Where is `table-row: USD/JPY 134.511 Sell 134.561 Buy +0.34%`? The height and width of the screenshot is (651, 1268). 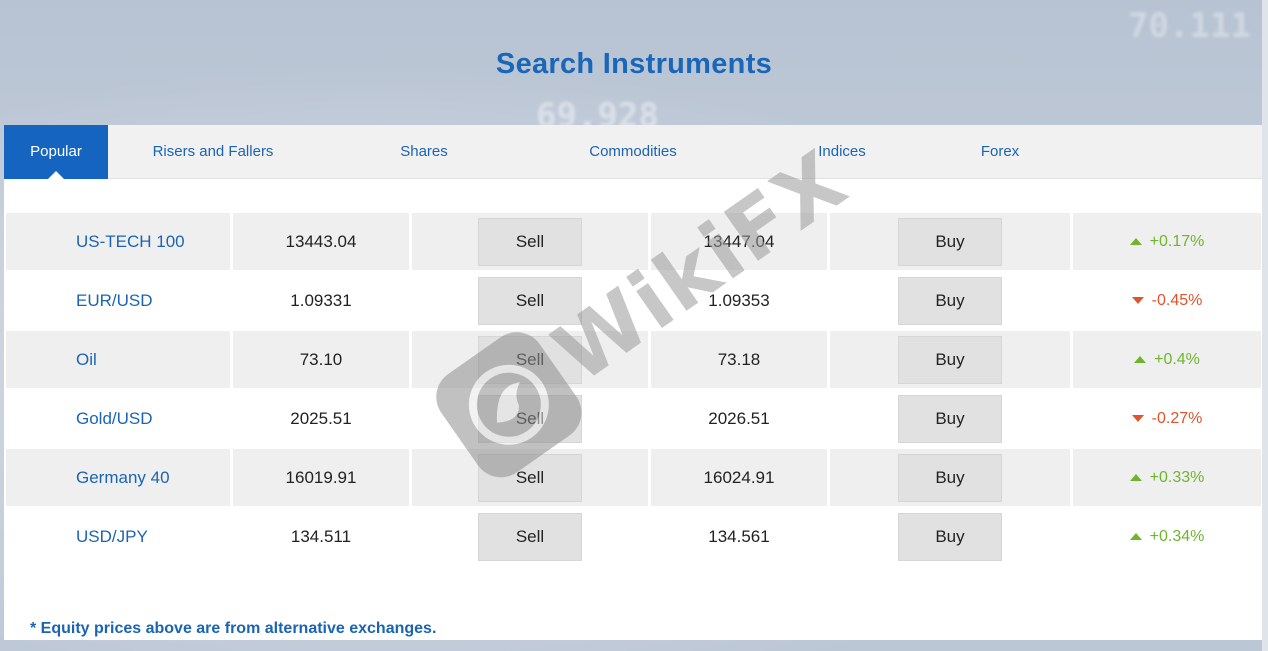
table-row: USD/JPY 134.511 Sell 134.561 Buy +0.34% is located at coordinates (634, 537).